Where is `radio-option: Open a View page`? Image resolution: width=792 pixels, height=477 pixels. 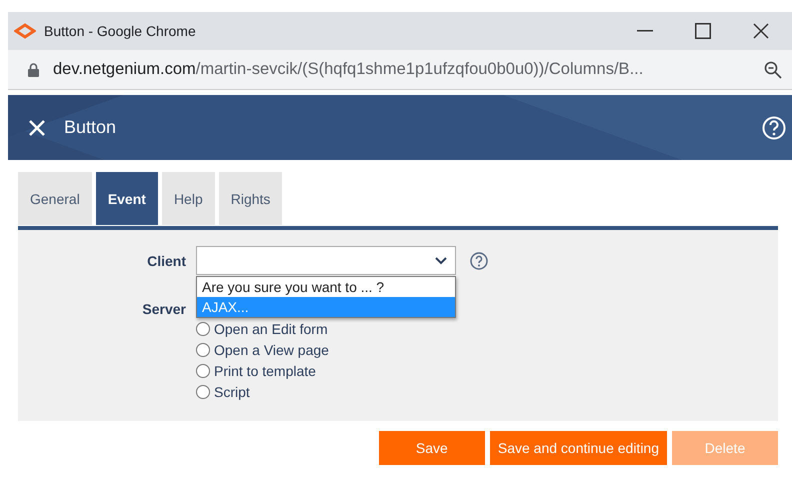 radio-option: Open a View page is located at coordinates (487, 350).